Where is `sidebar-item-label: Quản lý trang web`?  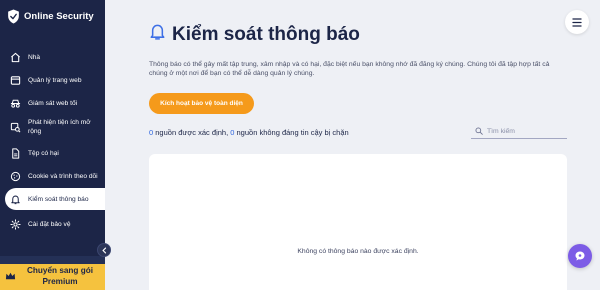
sidebar-item-label: Quản lý trang web is located at coordinates (55, 80).